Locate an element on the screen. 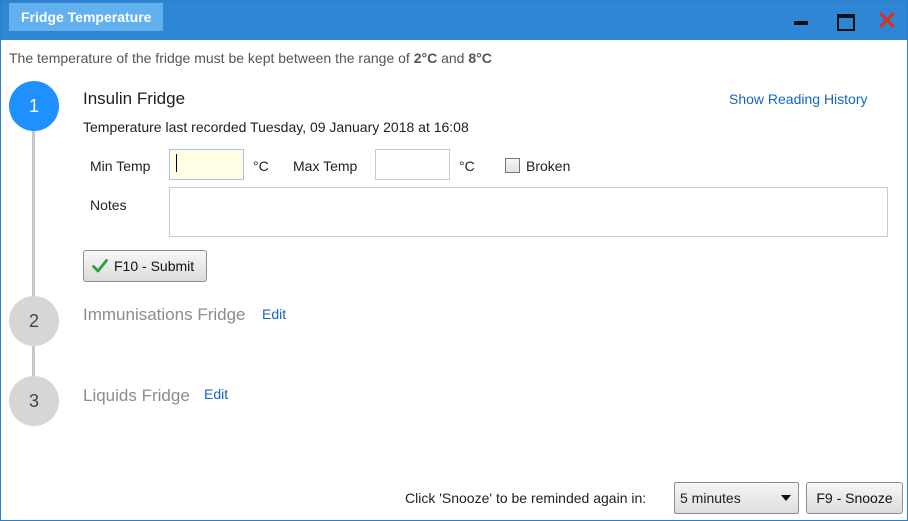 This screenshot has width=908, height=521. maximize-icon is located at coordinates (845, 20).